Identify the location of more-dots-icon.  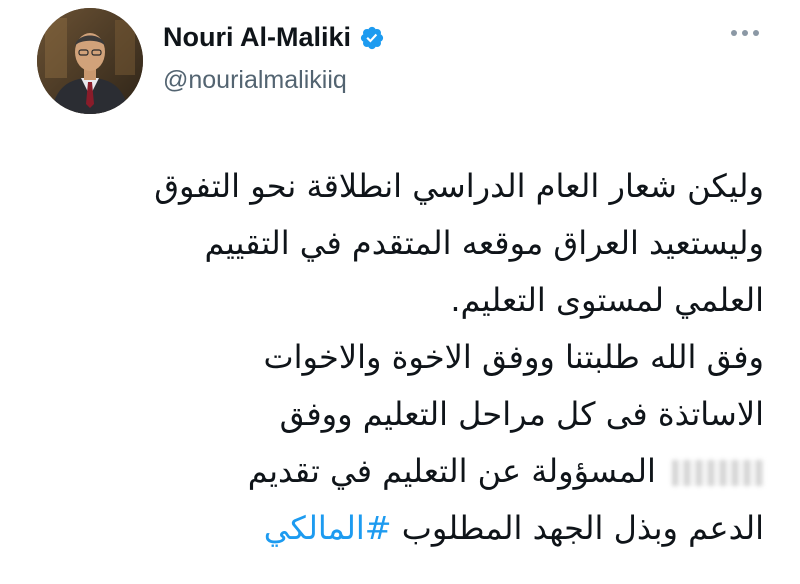
(745, 33).